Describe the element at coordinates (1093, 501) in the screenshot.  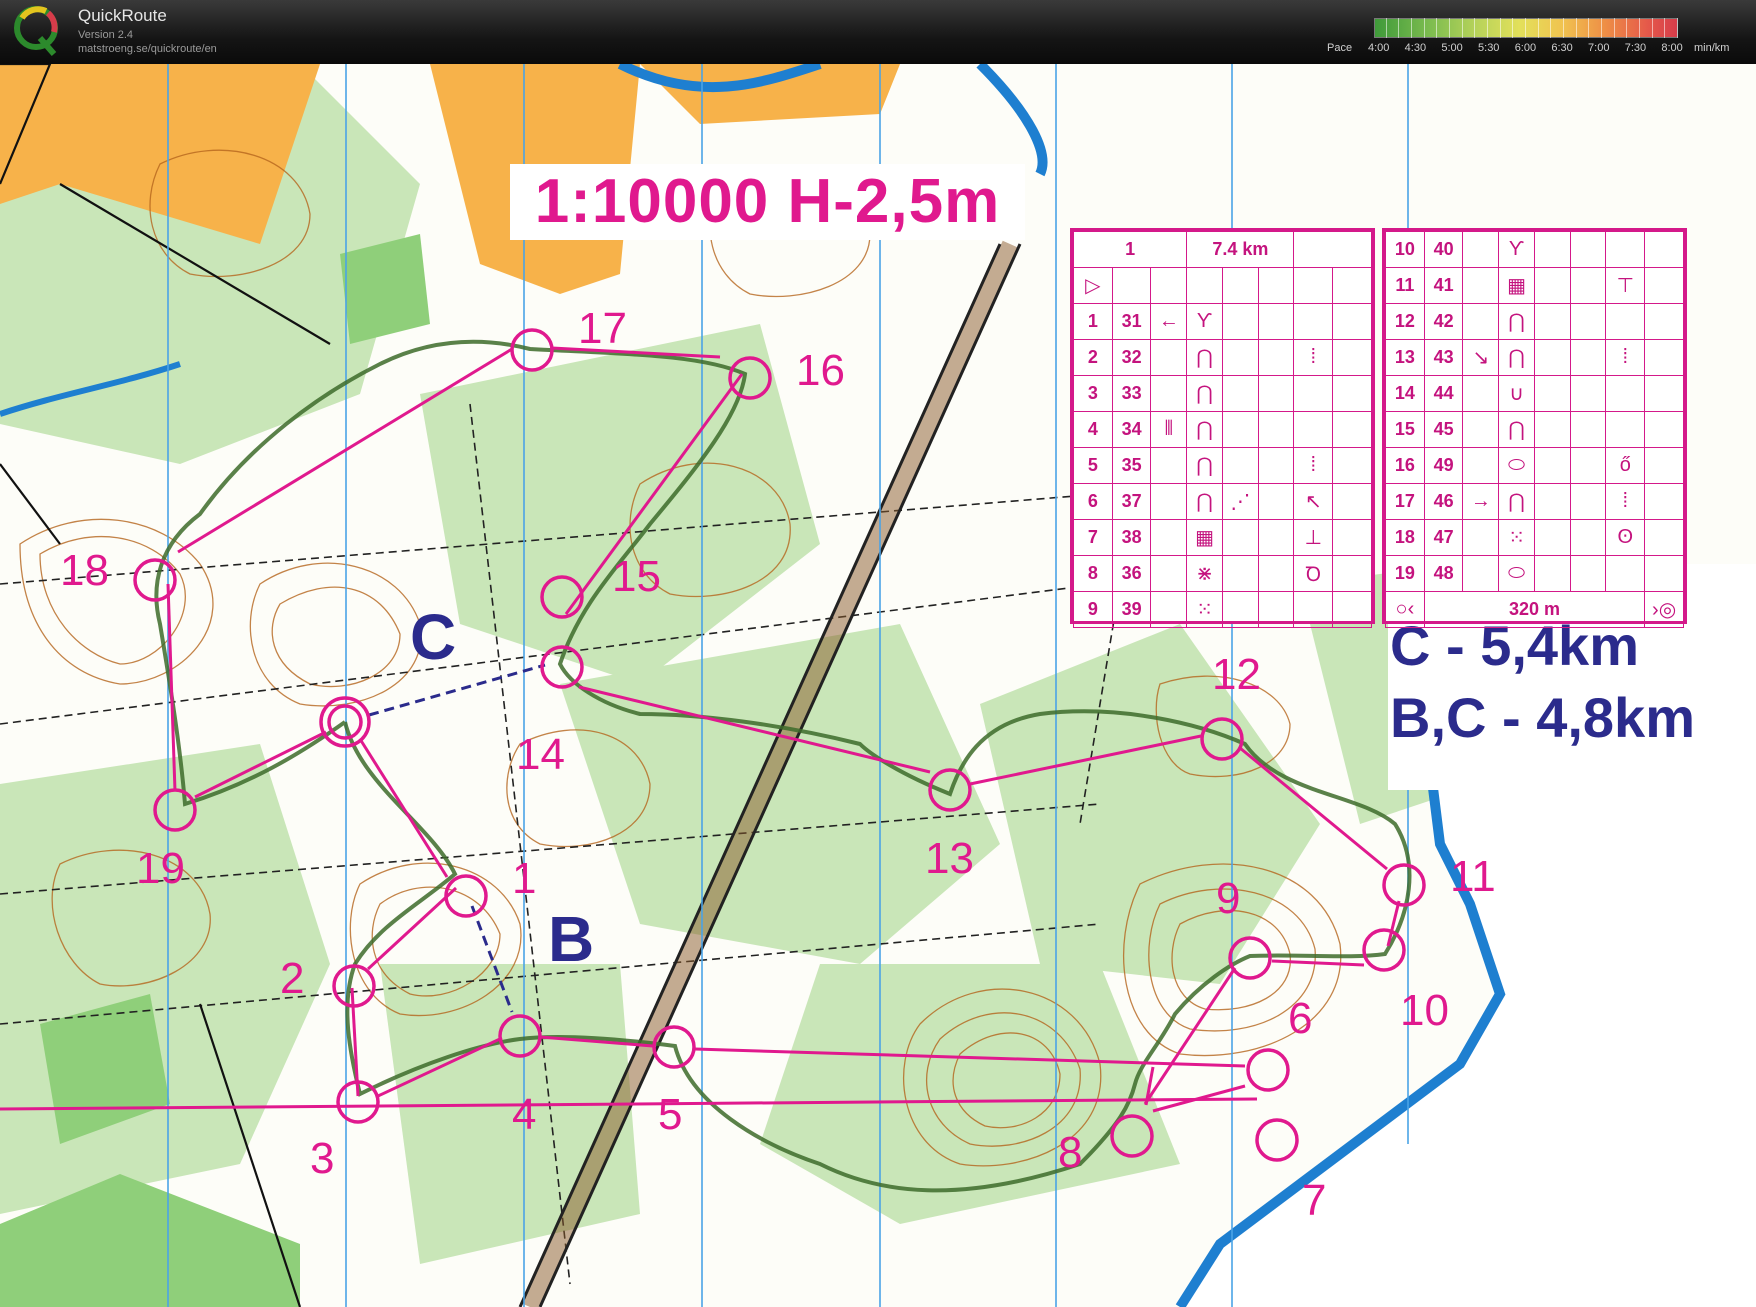
I see `row-num: 6` at that location.